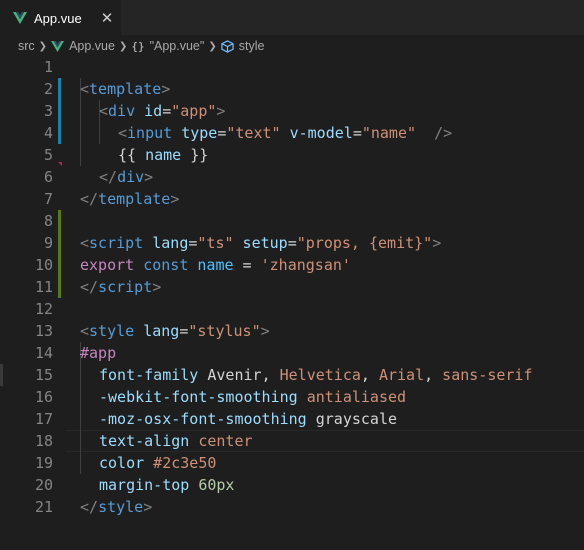 The width and height of the screenshot is (584, 550). What do you see at coordinates (292, 341) in the screenshot?
I see `code-line-13: #app` at bounding box center [292, 341].